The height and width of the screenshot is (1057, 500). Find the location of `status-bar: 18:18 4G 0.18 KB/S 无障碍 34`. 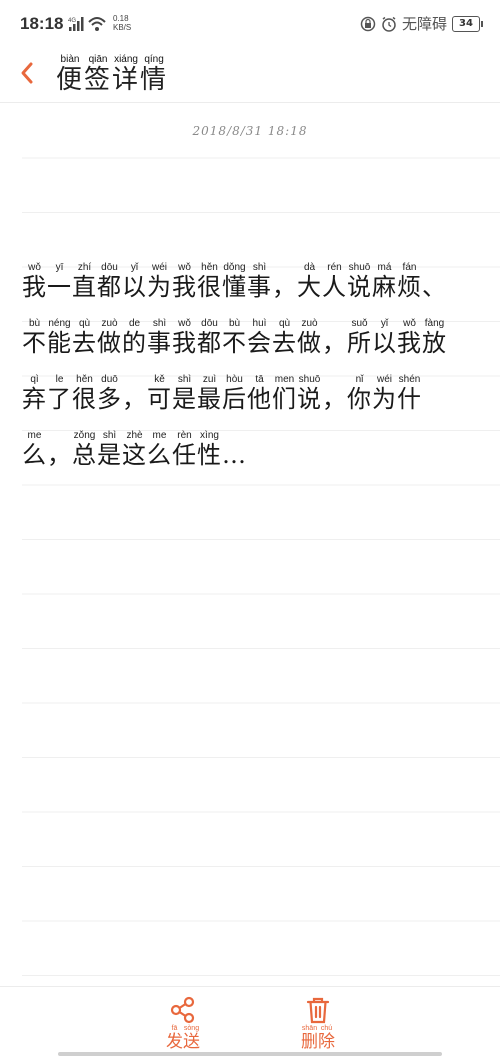

status-bar: 18:18 4G 0.18 KB/S 无障碍 34 is located at coordinates (250, 25).